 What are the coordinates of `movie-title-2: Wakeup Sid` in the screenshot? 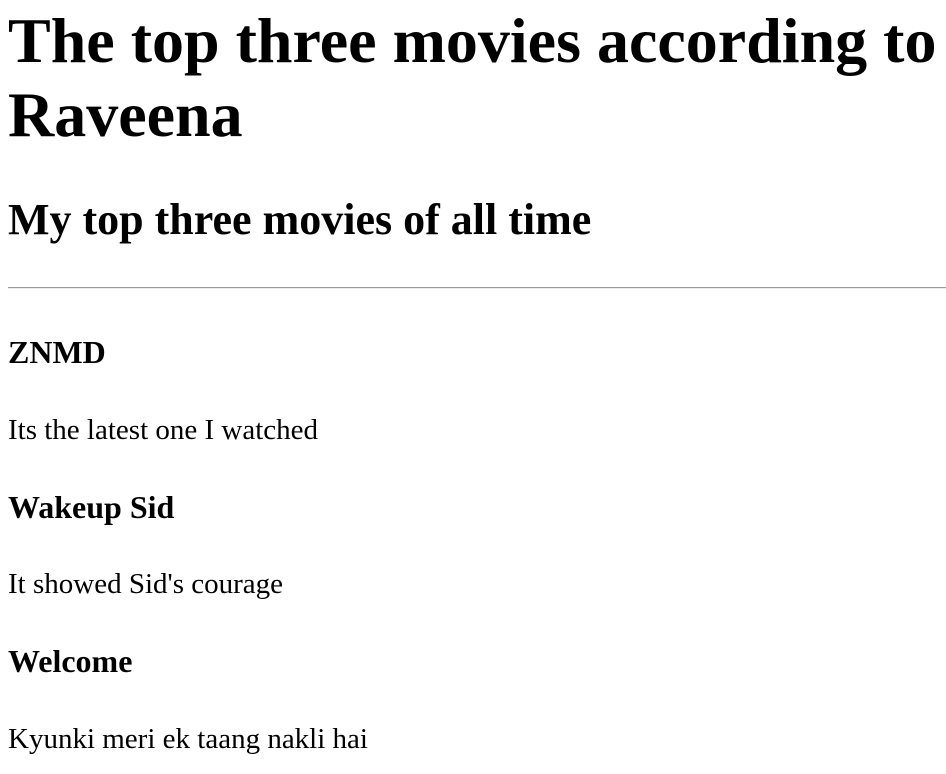 It's located at (91, 507).